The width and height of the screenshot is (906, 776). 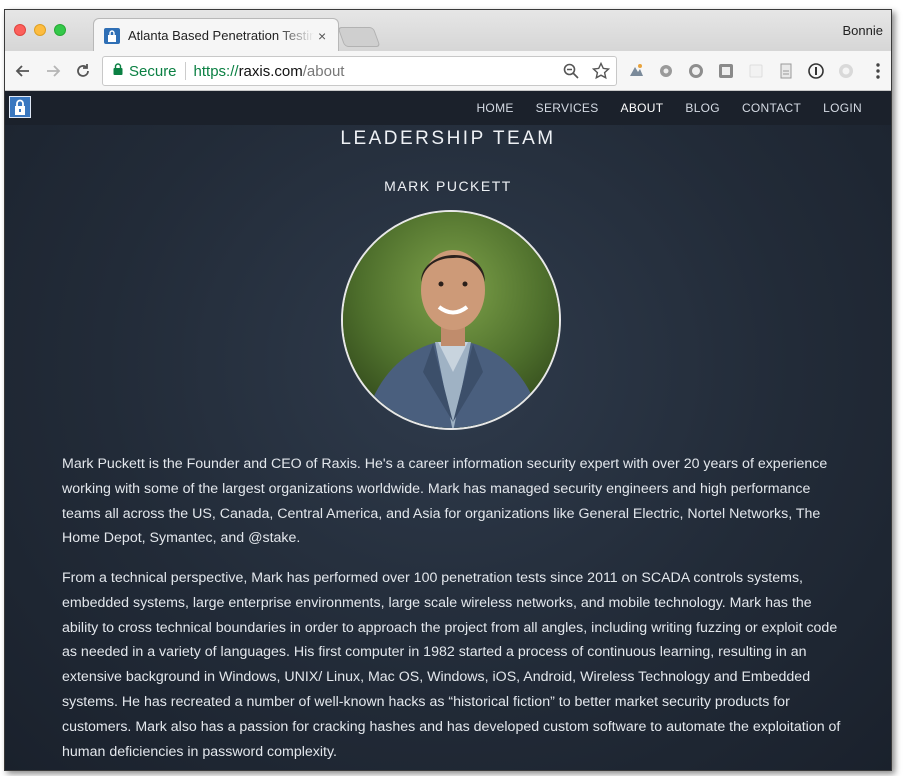 I want to click on extension-3-icon, so click(x=696, y=71).